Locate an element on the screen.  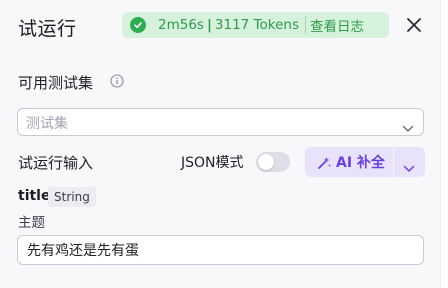
view-log-link: 查看日志 is located at coordinates (337, 25).